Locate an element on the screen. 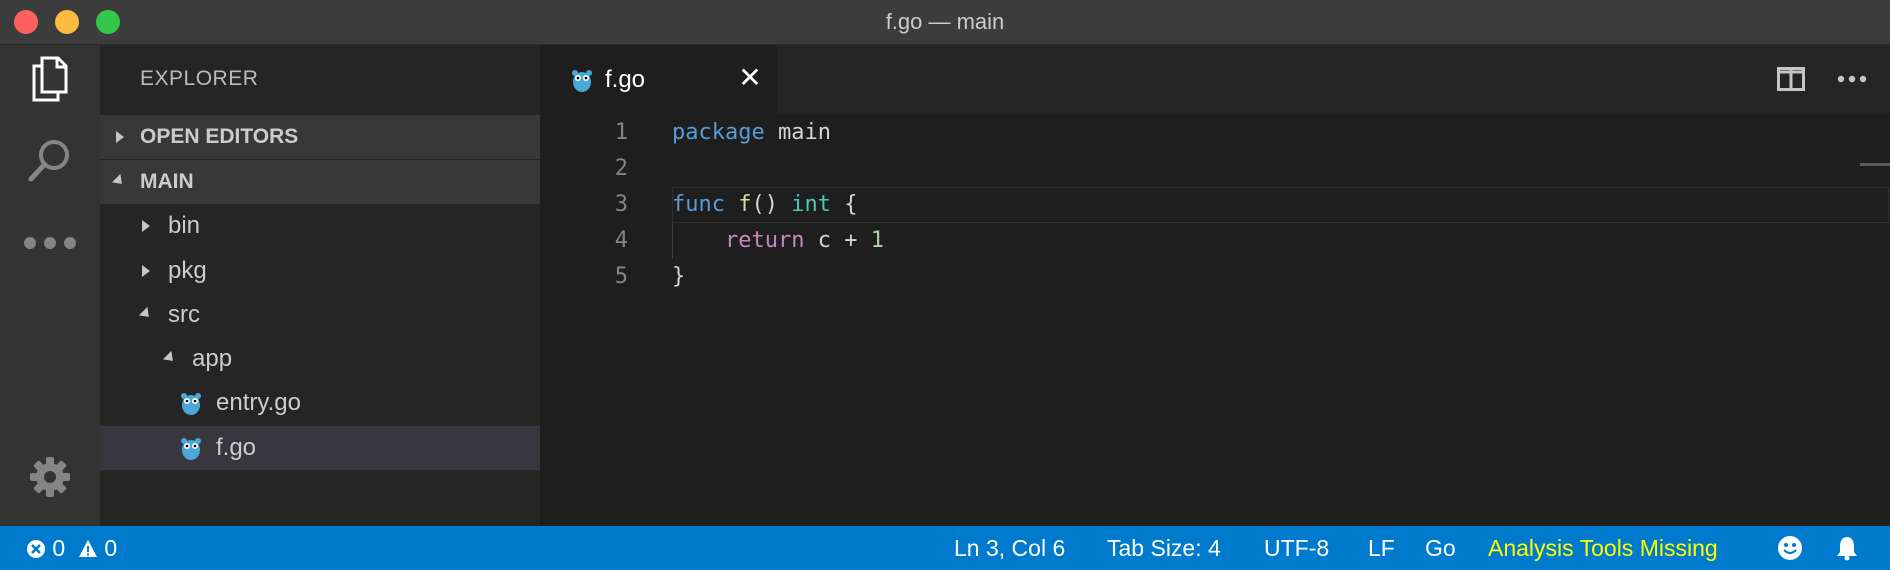  smiley-feedback-icon is located at coordinates (1790, 548).